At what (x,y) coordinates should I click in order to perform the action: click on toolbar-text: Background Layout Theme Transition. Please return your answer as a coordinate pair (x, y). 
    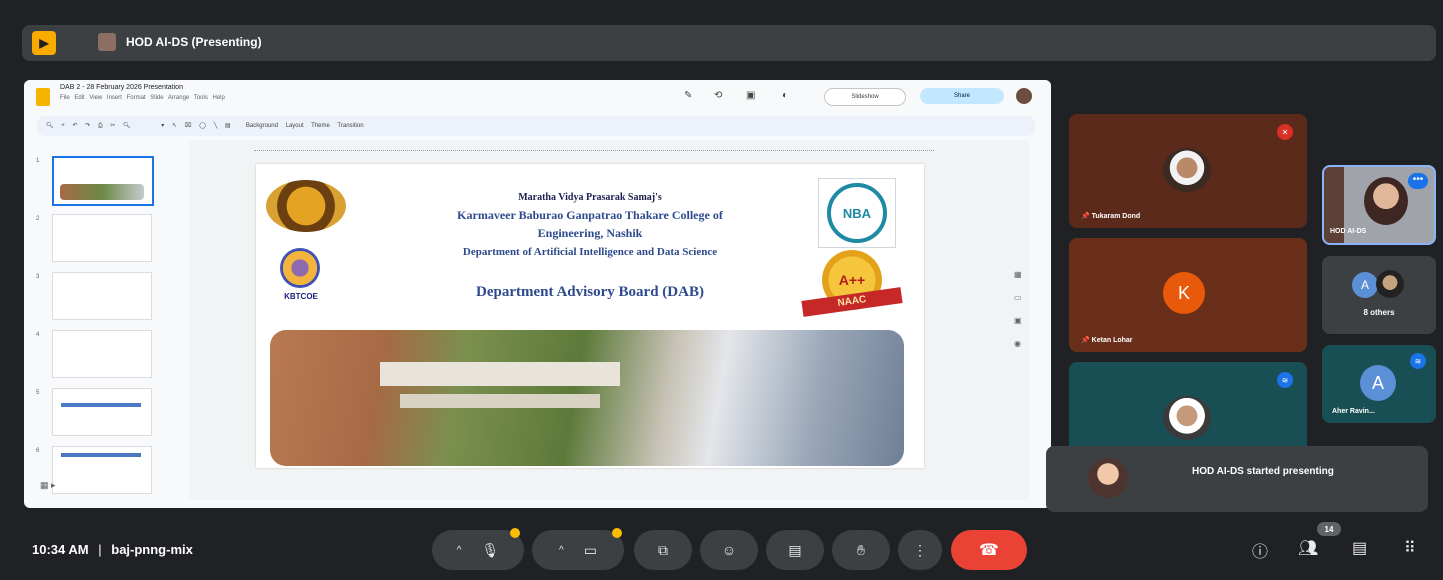
    Looking at the image, I should click on (304, 126).